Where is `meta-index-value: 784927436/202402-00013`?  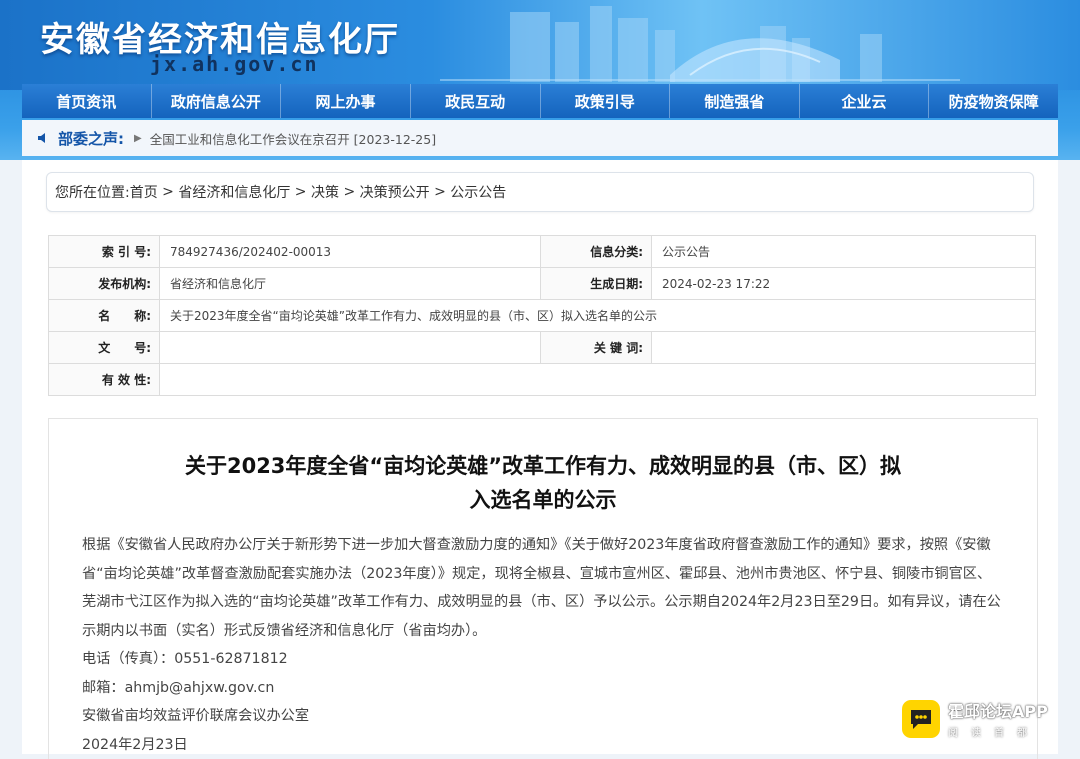
meta-index-value: 784927436/202402-00013 is located at coordinates (350, 252).